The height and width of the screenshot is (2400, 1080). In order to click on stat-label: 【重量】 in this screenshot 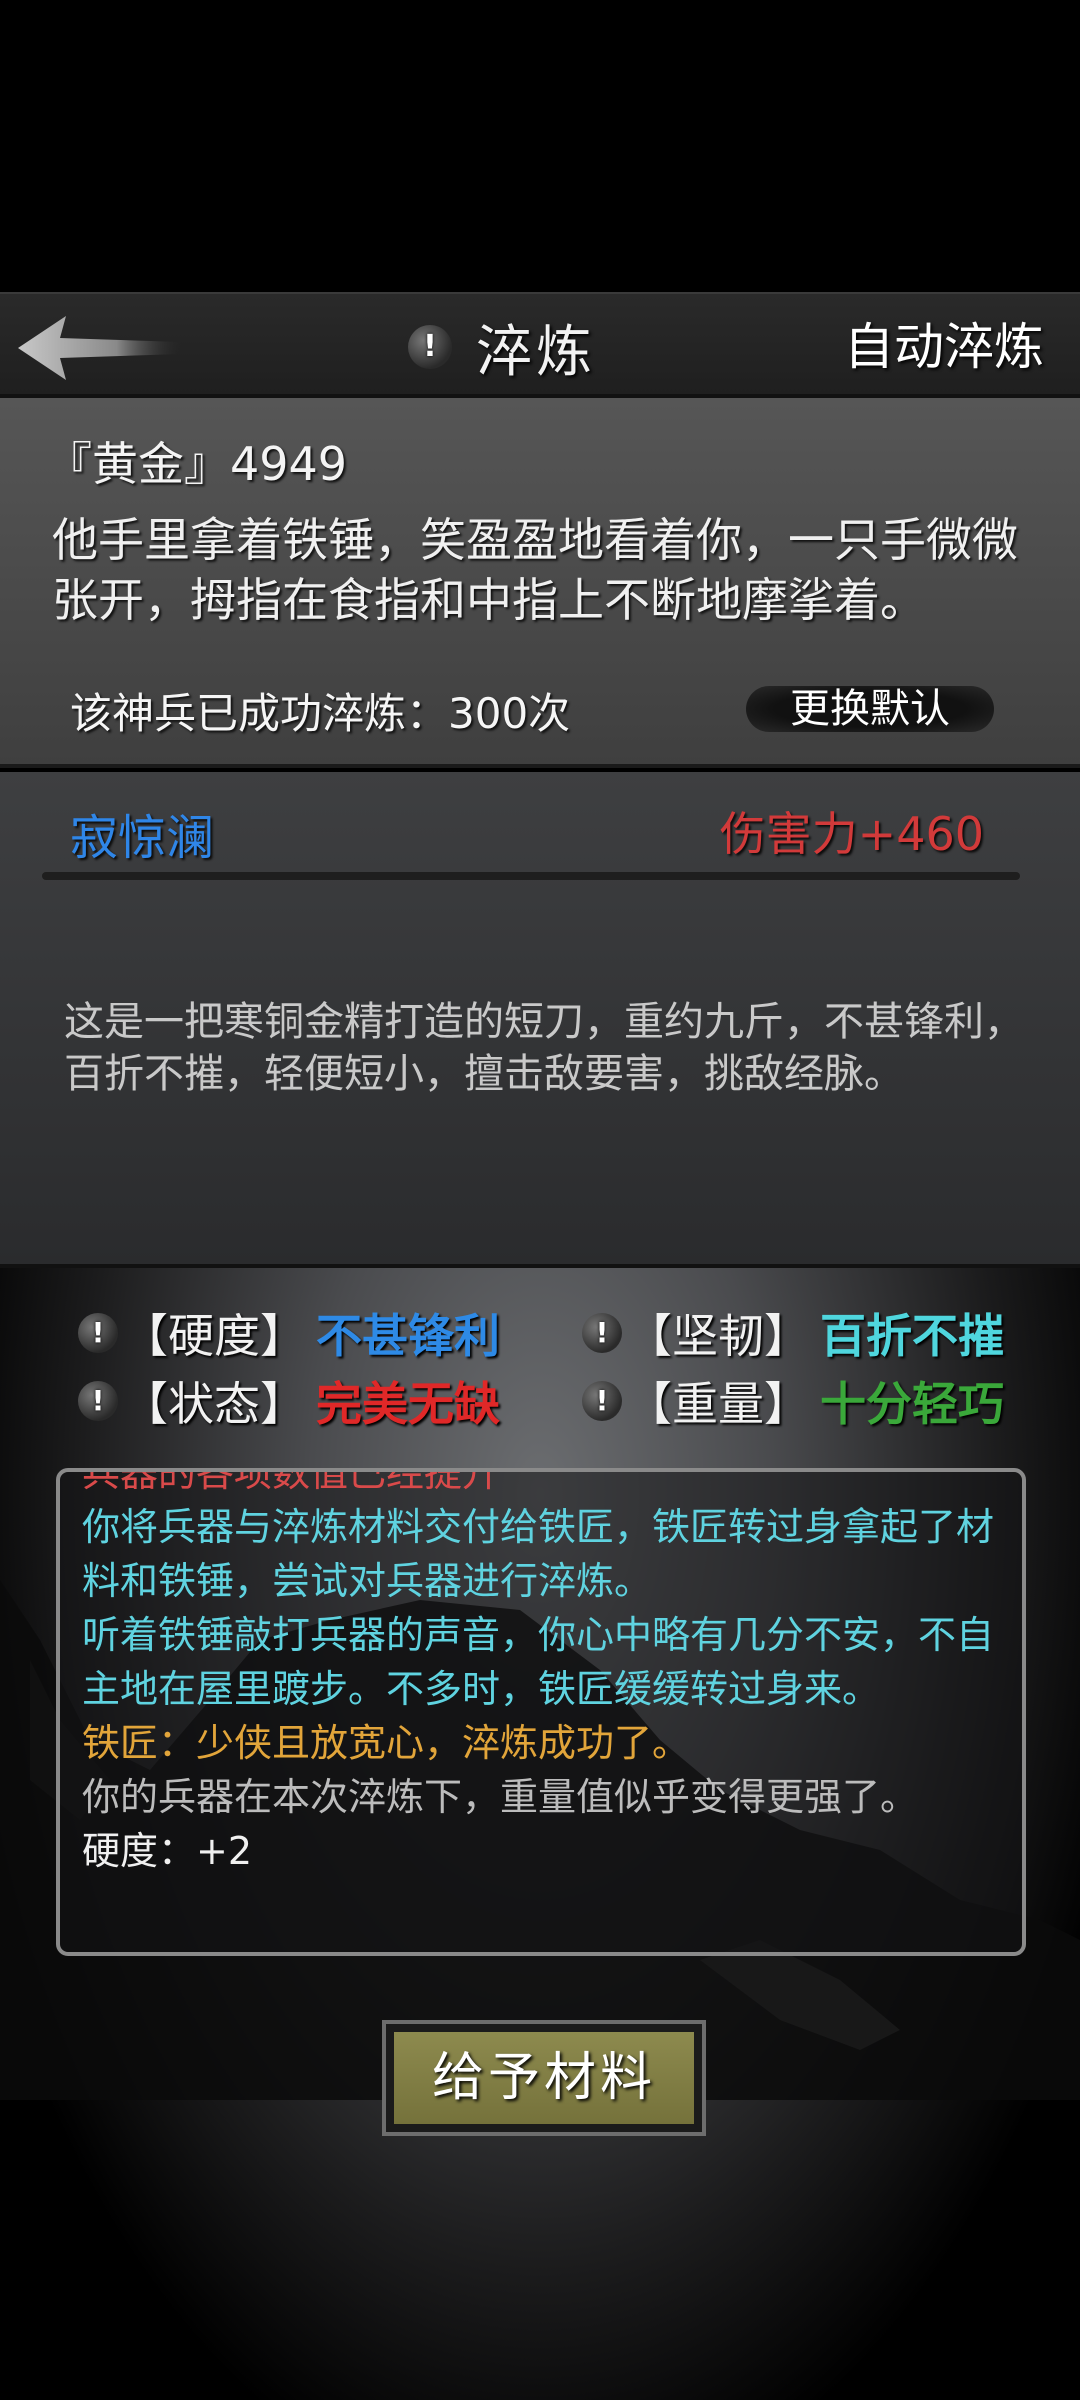, I will do `click(718, 1404)`.